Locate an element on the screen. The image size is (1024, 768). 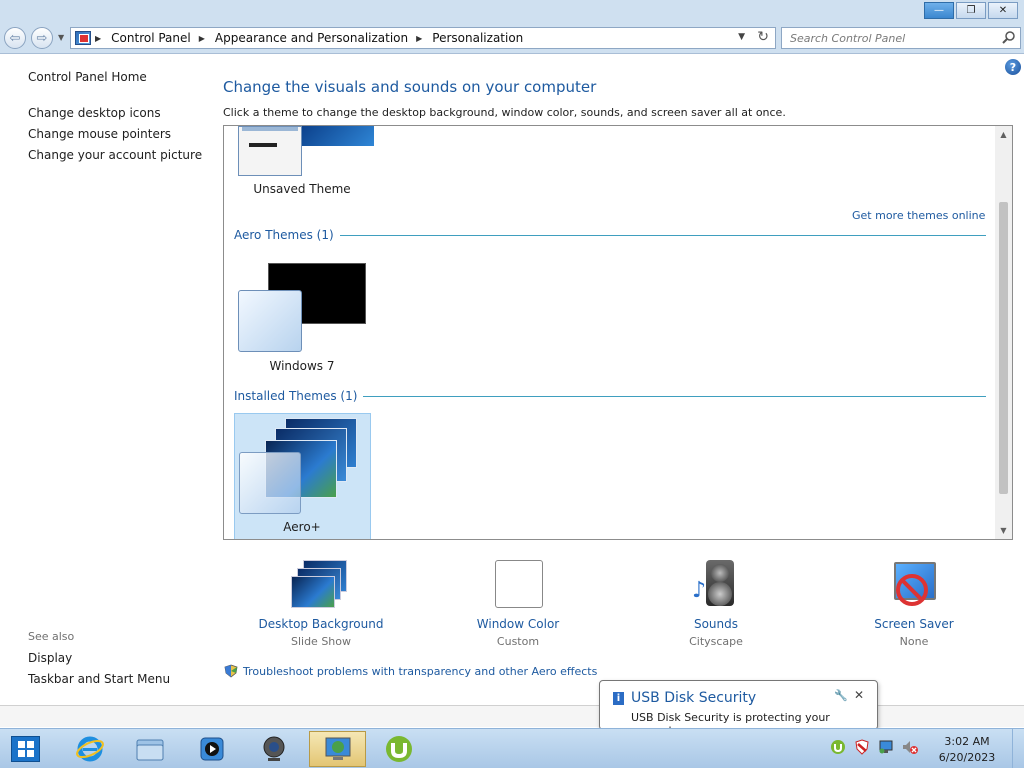
close-icon: ✕ is located at coordinates (859, 695).